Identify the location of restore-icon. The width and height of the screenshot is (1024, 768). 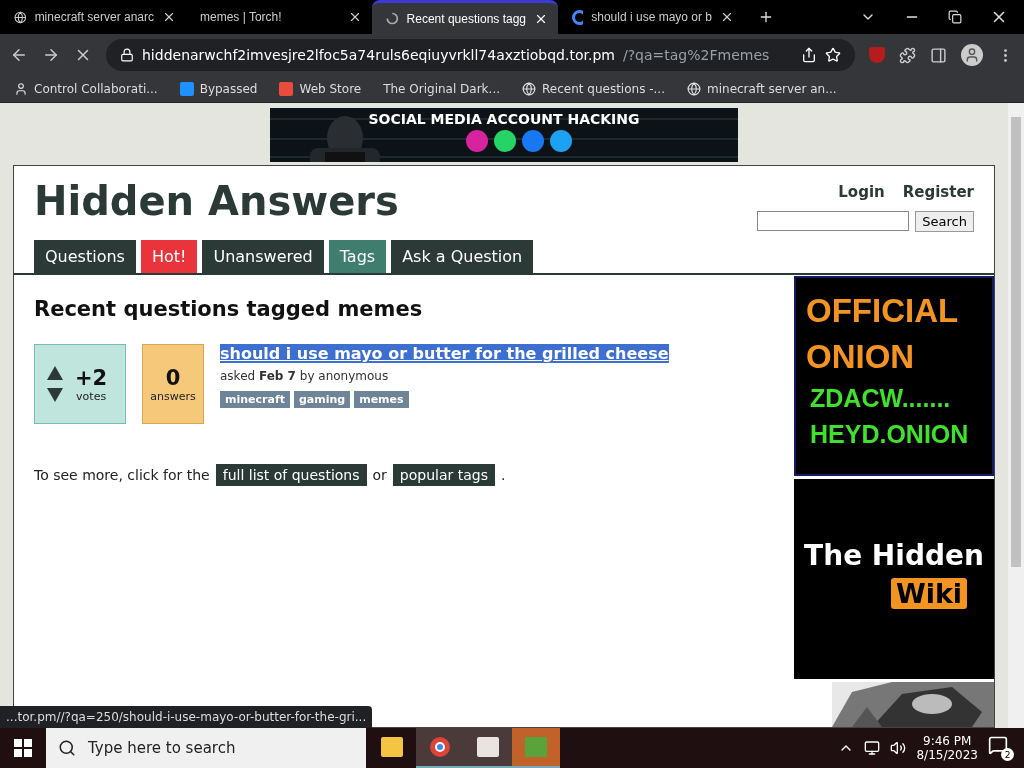
(955, 17).